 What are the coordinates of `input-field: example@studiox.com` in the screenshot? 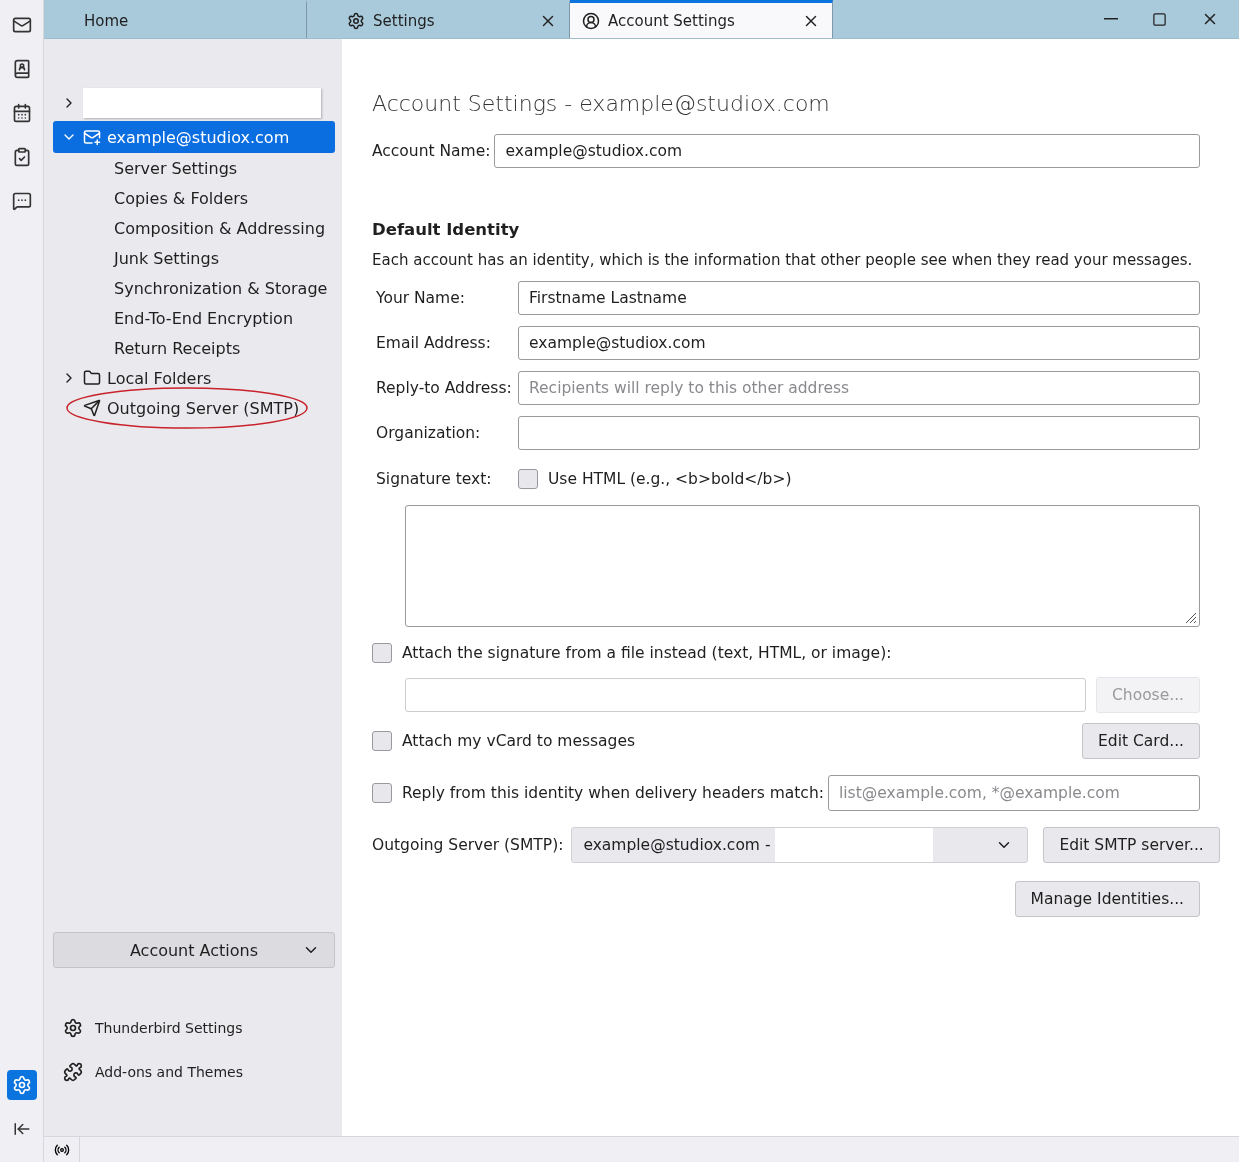 It's located at (859, 343).